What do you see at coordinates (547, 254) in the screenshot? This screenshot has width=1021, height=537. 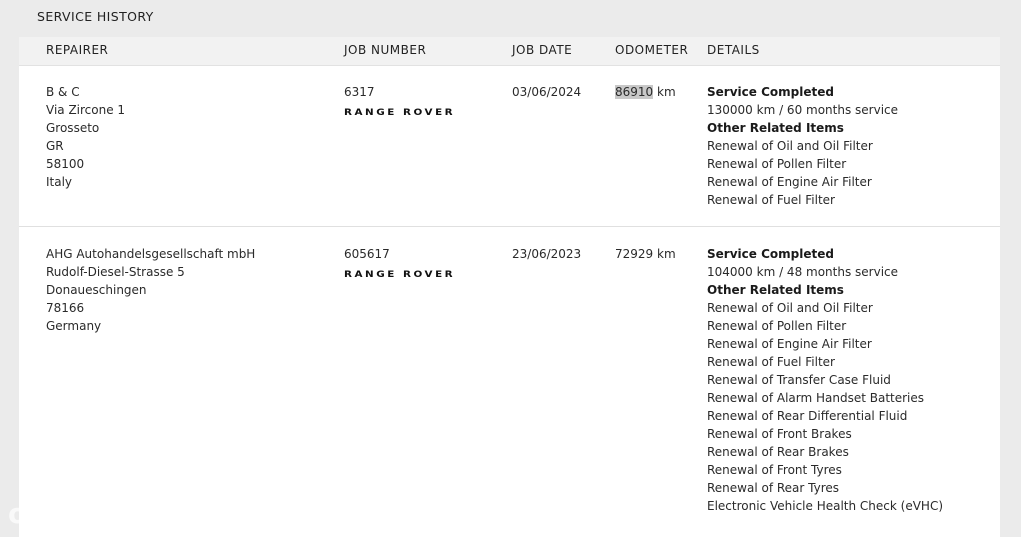 I see `job-date: 23/06/2023` at bounding box center [547, 254].